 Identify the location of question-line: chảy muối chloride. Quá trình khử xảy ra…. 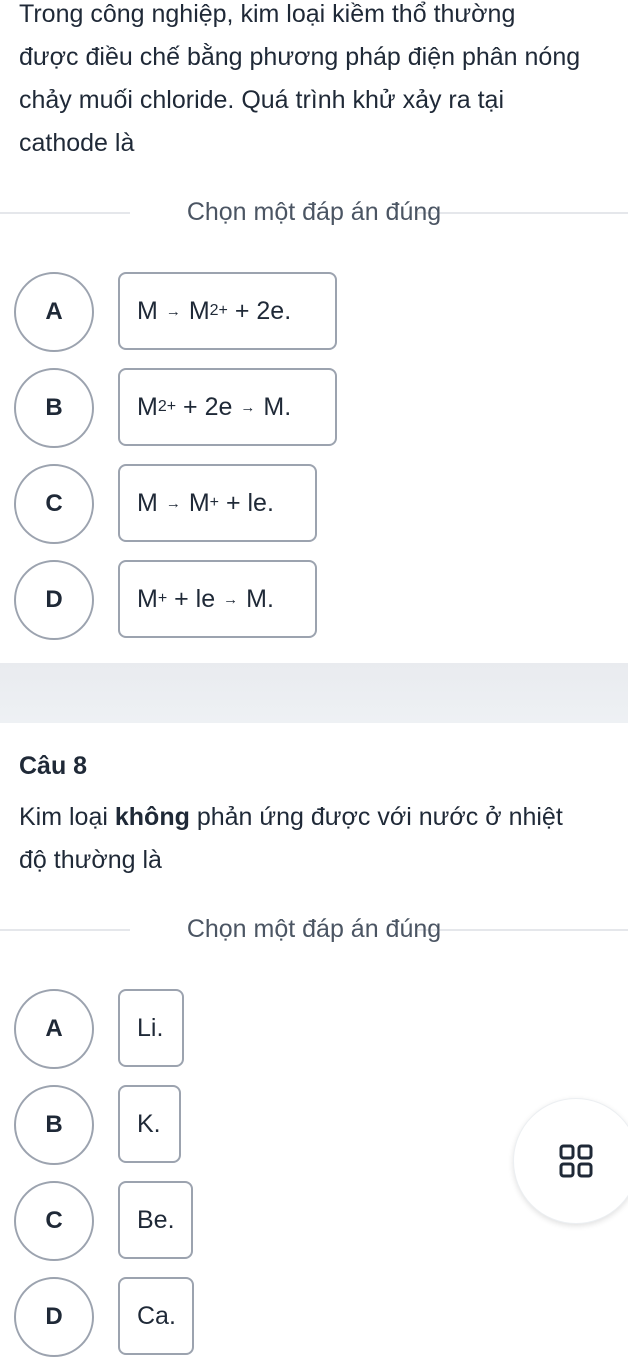
(262, 100).